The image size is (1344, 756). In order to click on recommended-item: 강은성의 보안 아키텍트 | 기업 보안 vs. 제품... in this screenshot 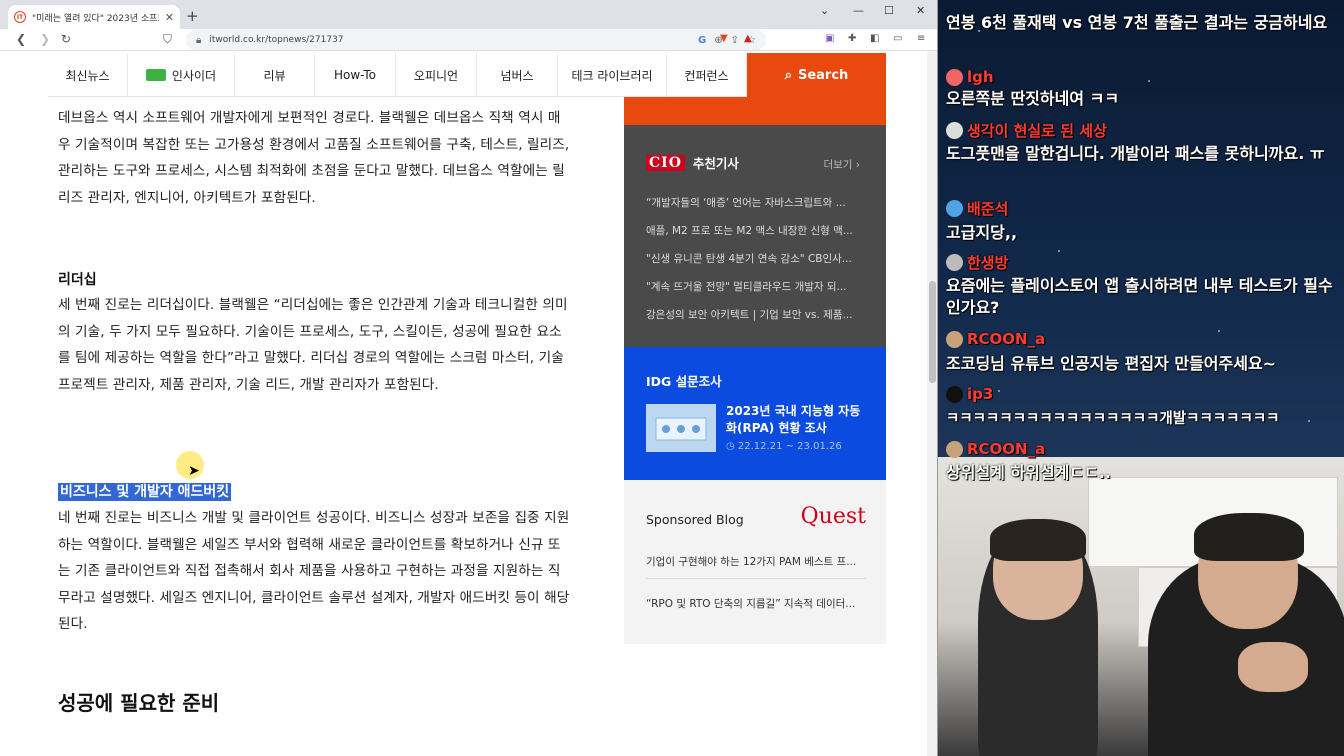, I will do `click(755, 314)`.